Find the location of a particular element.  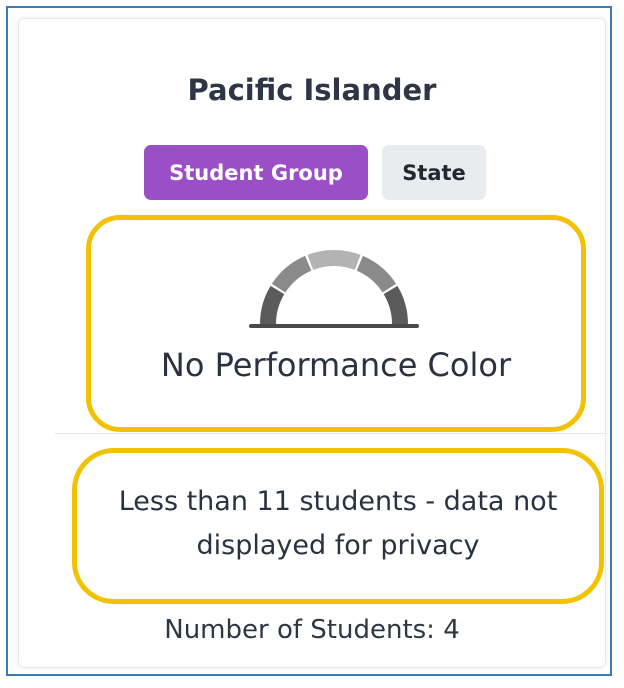

gauge-icon is located at coordinates (334, 288).